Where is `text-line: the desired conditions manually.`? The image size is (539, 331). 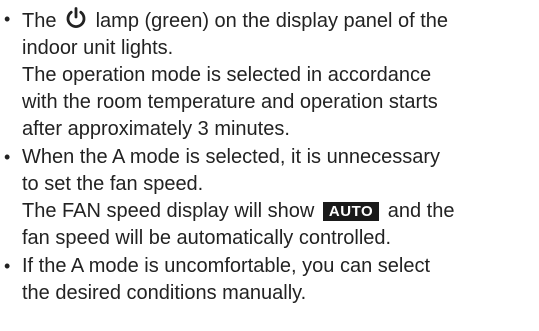 text-line: the desired conditions manually. is located at coordinates (164, 293).